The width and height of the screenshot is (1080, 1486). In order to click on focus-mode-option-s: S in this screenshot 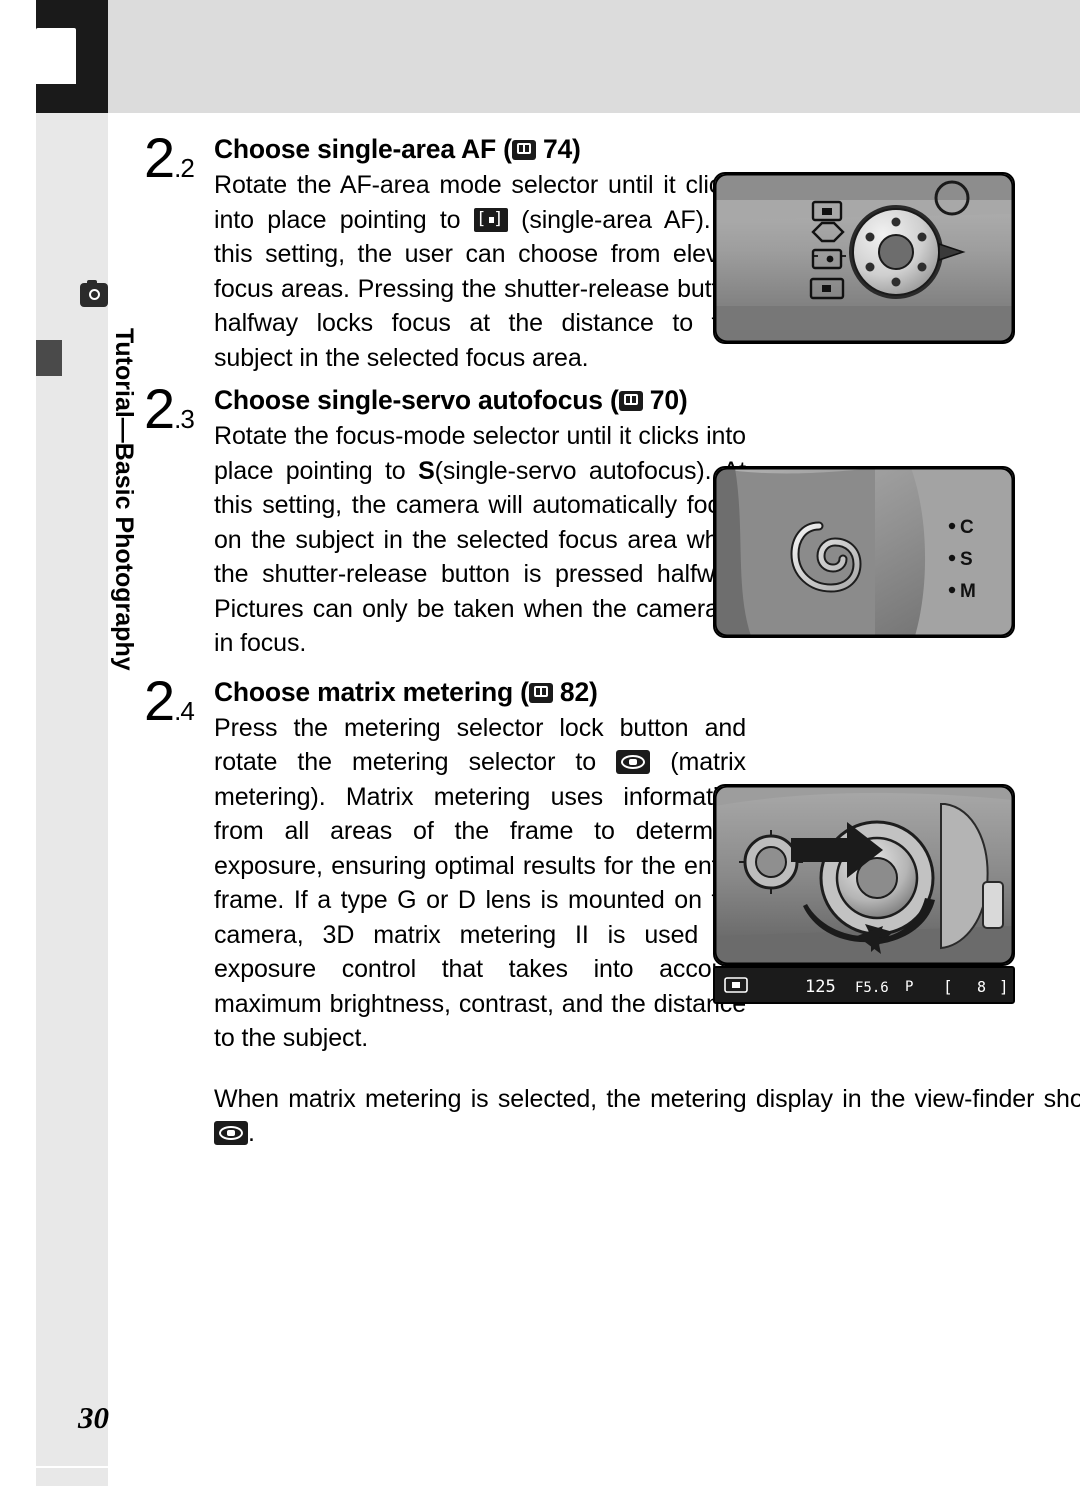, I will do `click(966, 559)`.